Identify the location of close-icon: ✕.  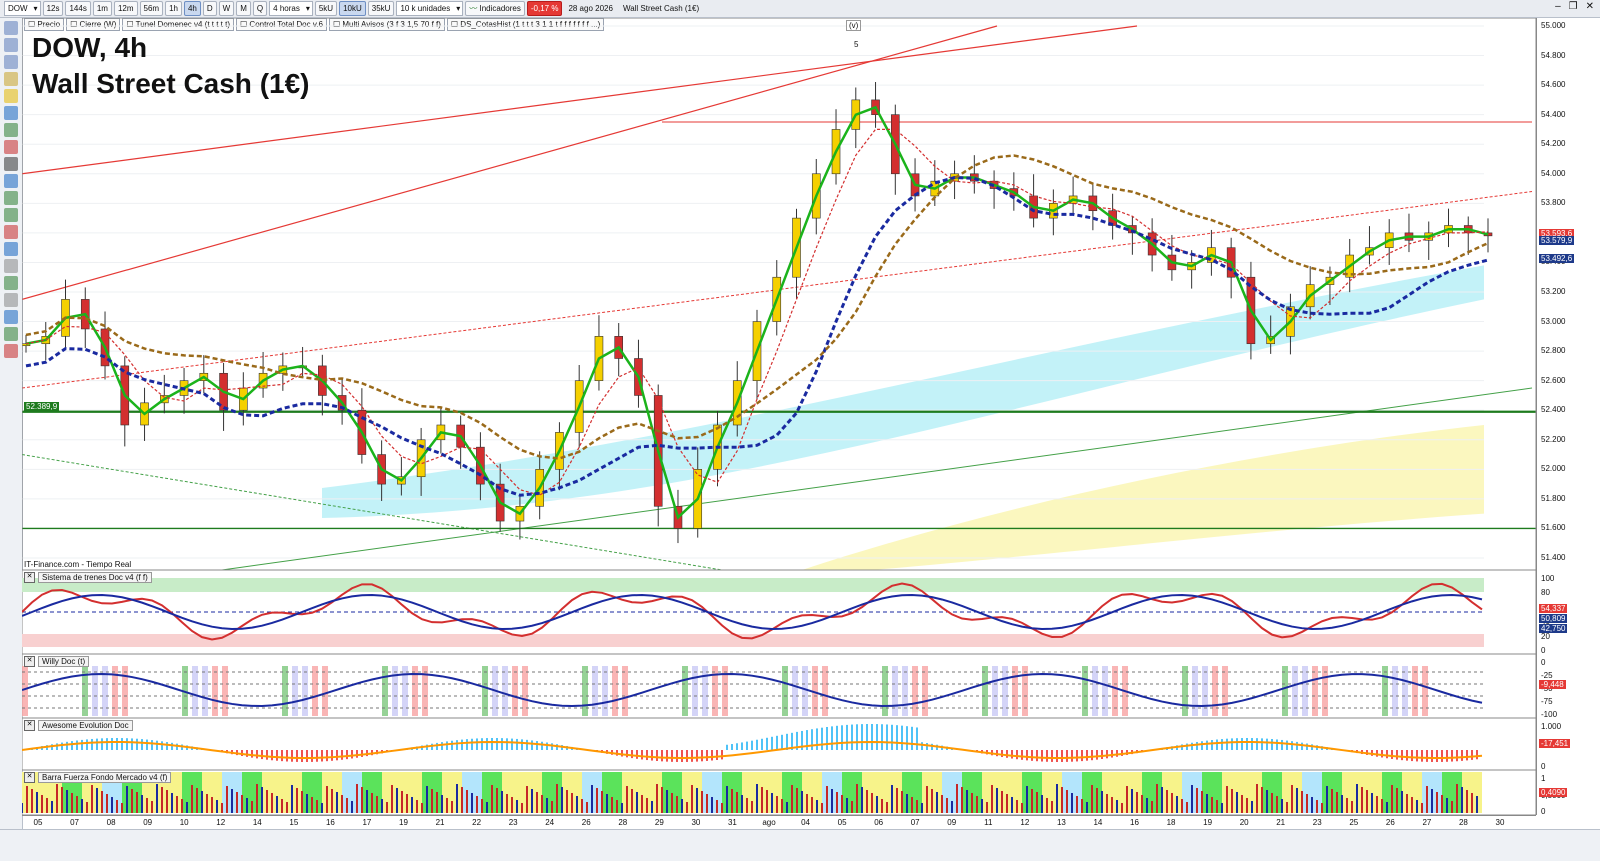
(1590, 6).